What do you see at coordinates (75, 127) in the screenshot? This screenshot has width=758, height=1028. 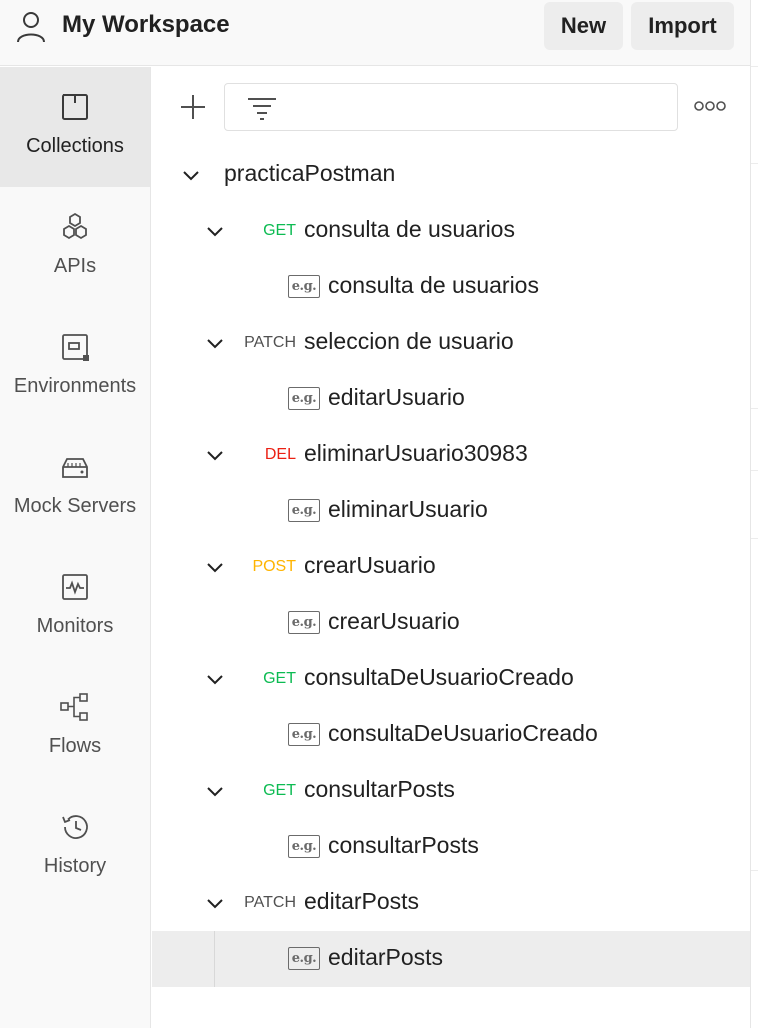 I see `sidebar-item-collections: Collections` at bounding box center [75, 127].